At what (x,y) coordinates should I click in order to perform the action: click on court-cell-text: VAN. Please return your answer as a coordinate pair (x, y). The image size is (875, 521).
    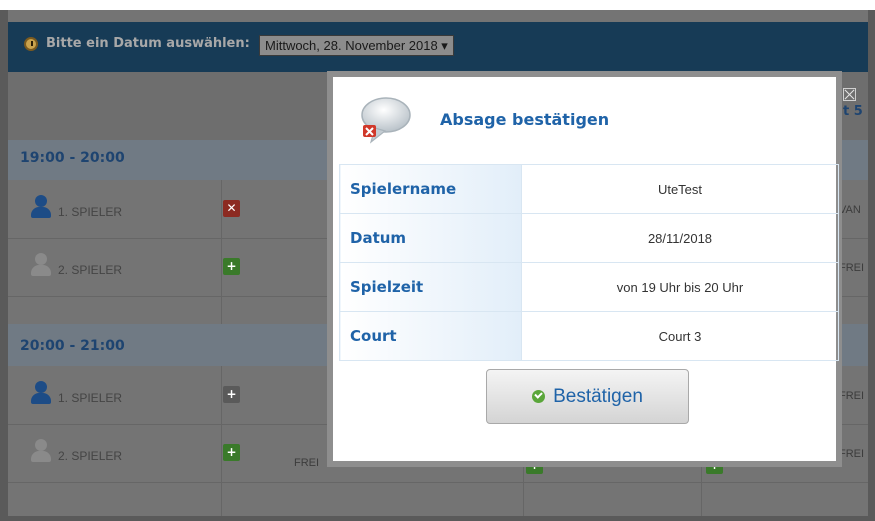
    Looking at the image, I should click on (850, 210).